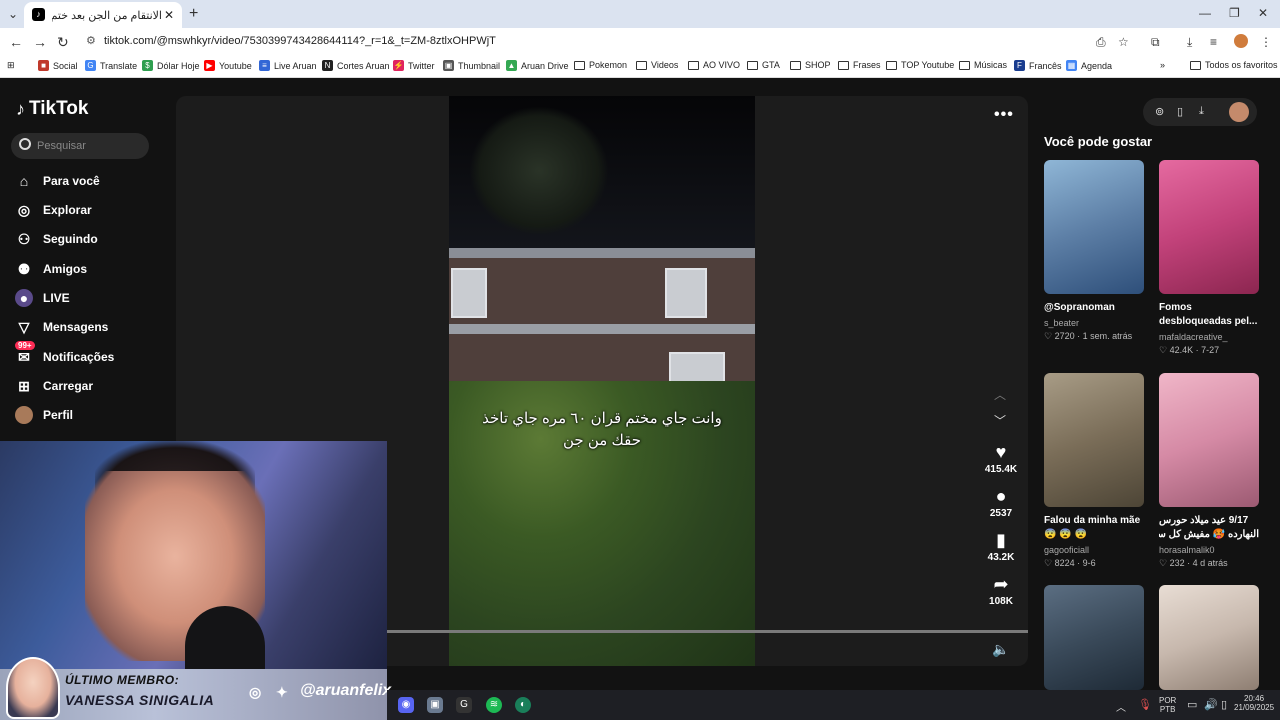  Describe the element at coordinates (1001, 590) in the screenshot. I see `share-button: ➦ 108K` at that location.